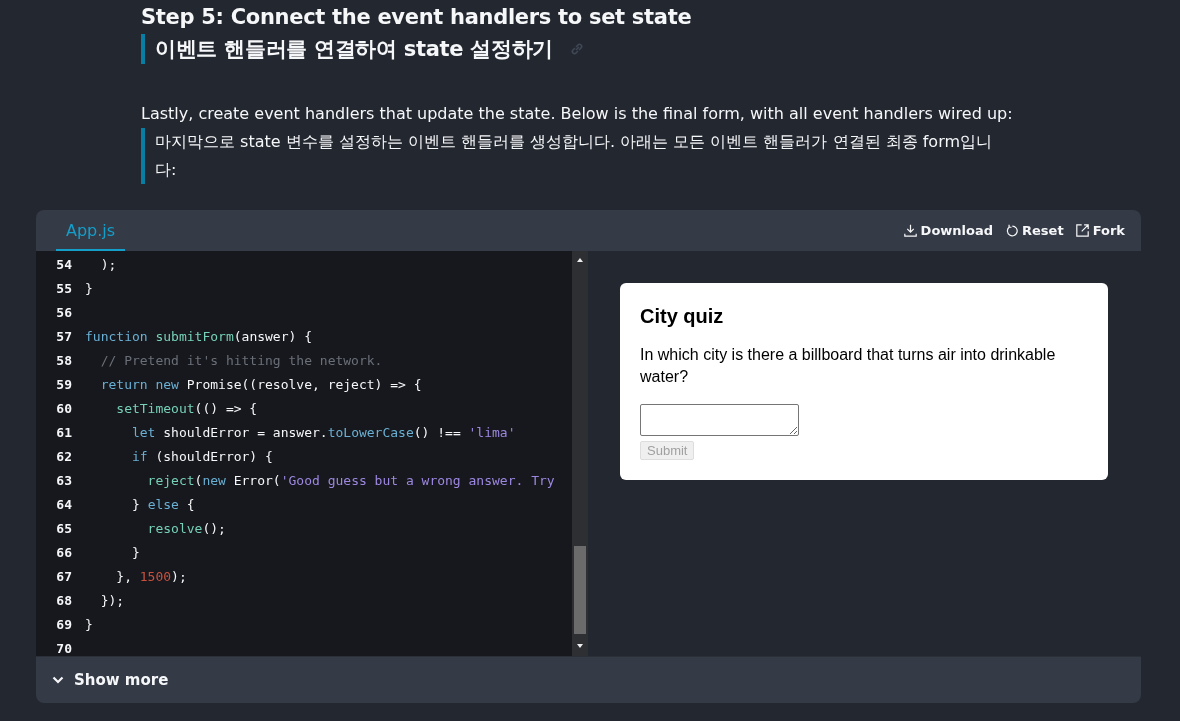  What do you see at coordinates (1012, 230) in the screenshot?
I see `reset-icon` at bounding box center [1012, 230].